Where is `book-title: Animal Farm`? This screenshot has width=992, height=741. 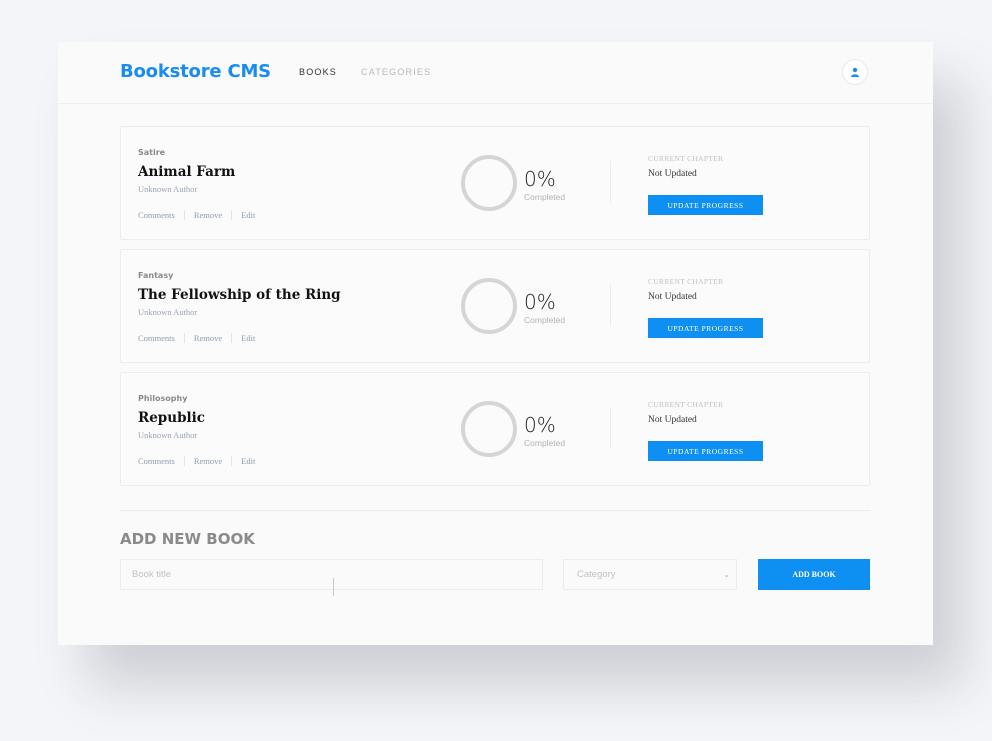 book-title: Animal Farm is located at coordinates (187, 172).